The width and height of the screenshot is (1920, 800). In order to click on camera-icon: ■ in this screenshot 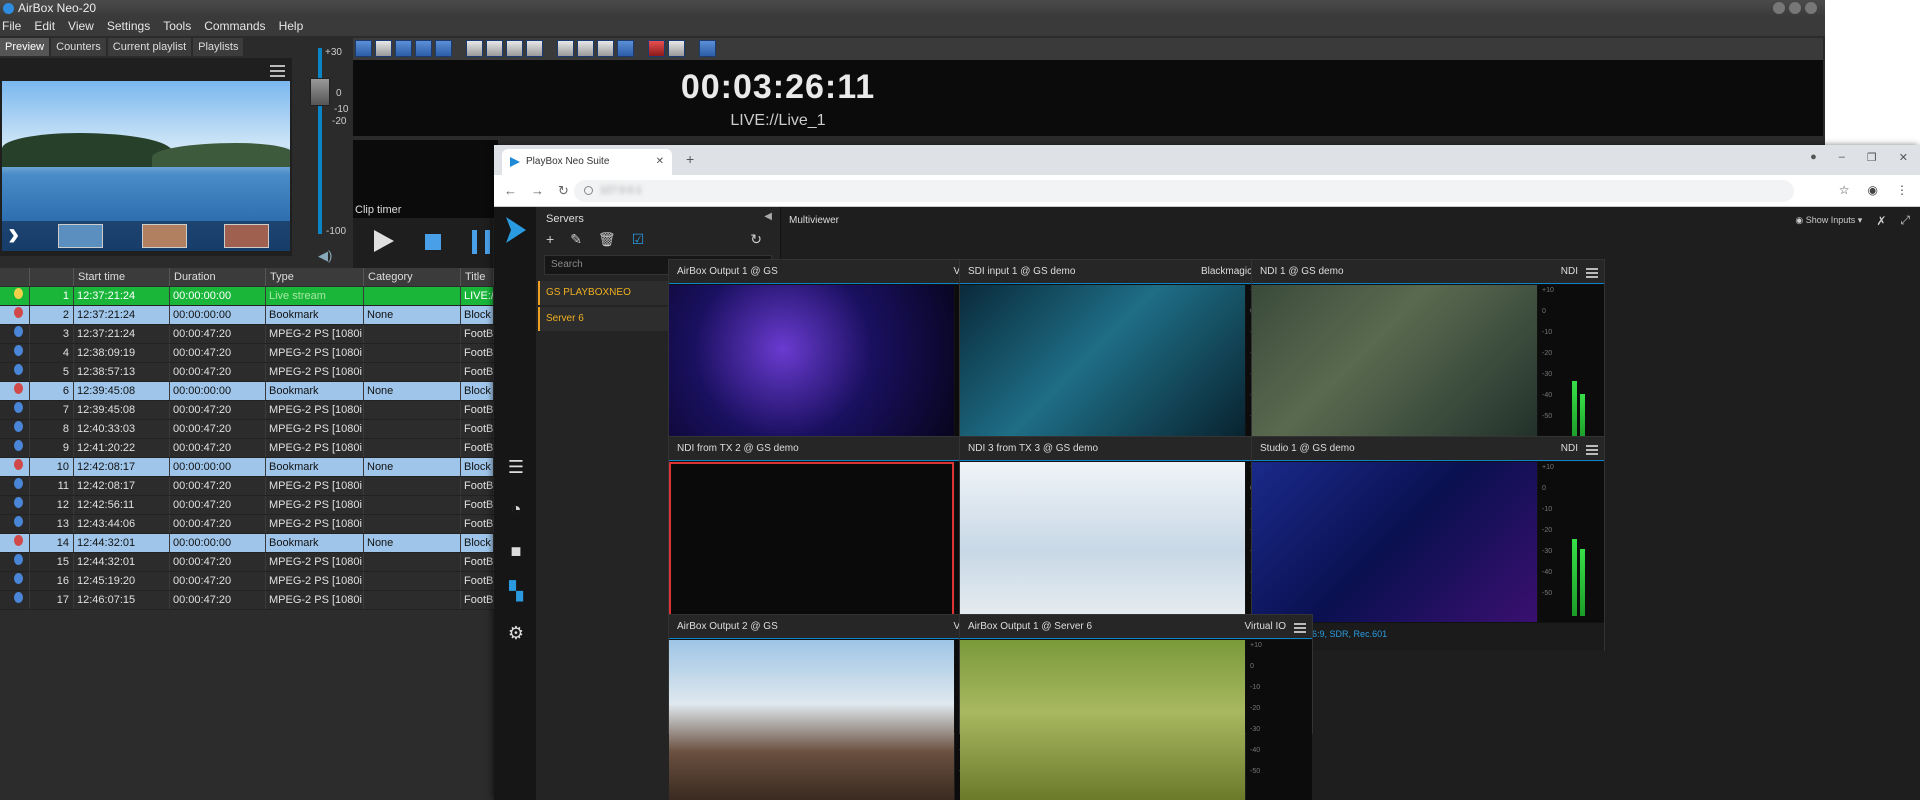, I will do `click(516, 552)`.